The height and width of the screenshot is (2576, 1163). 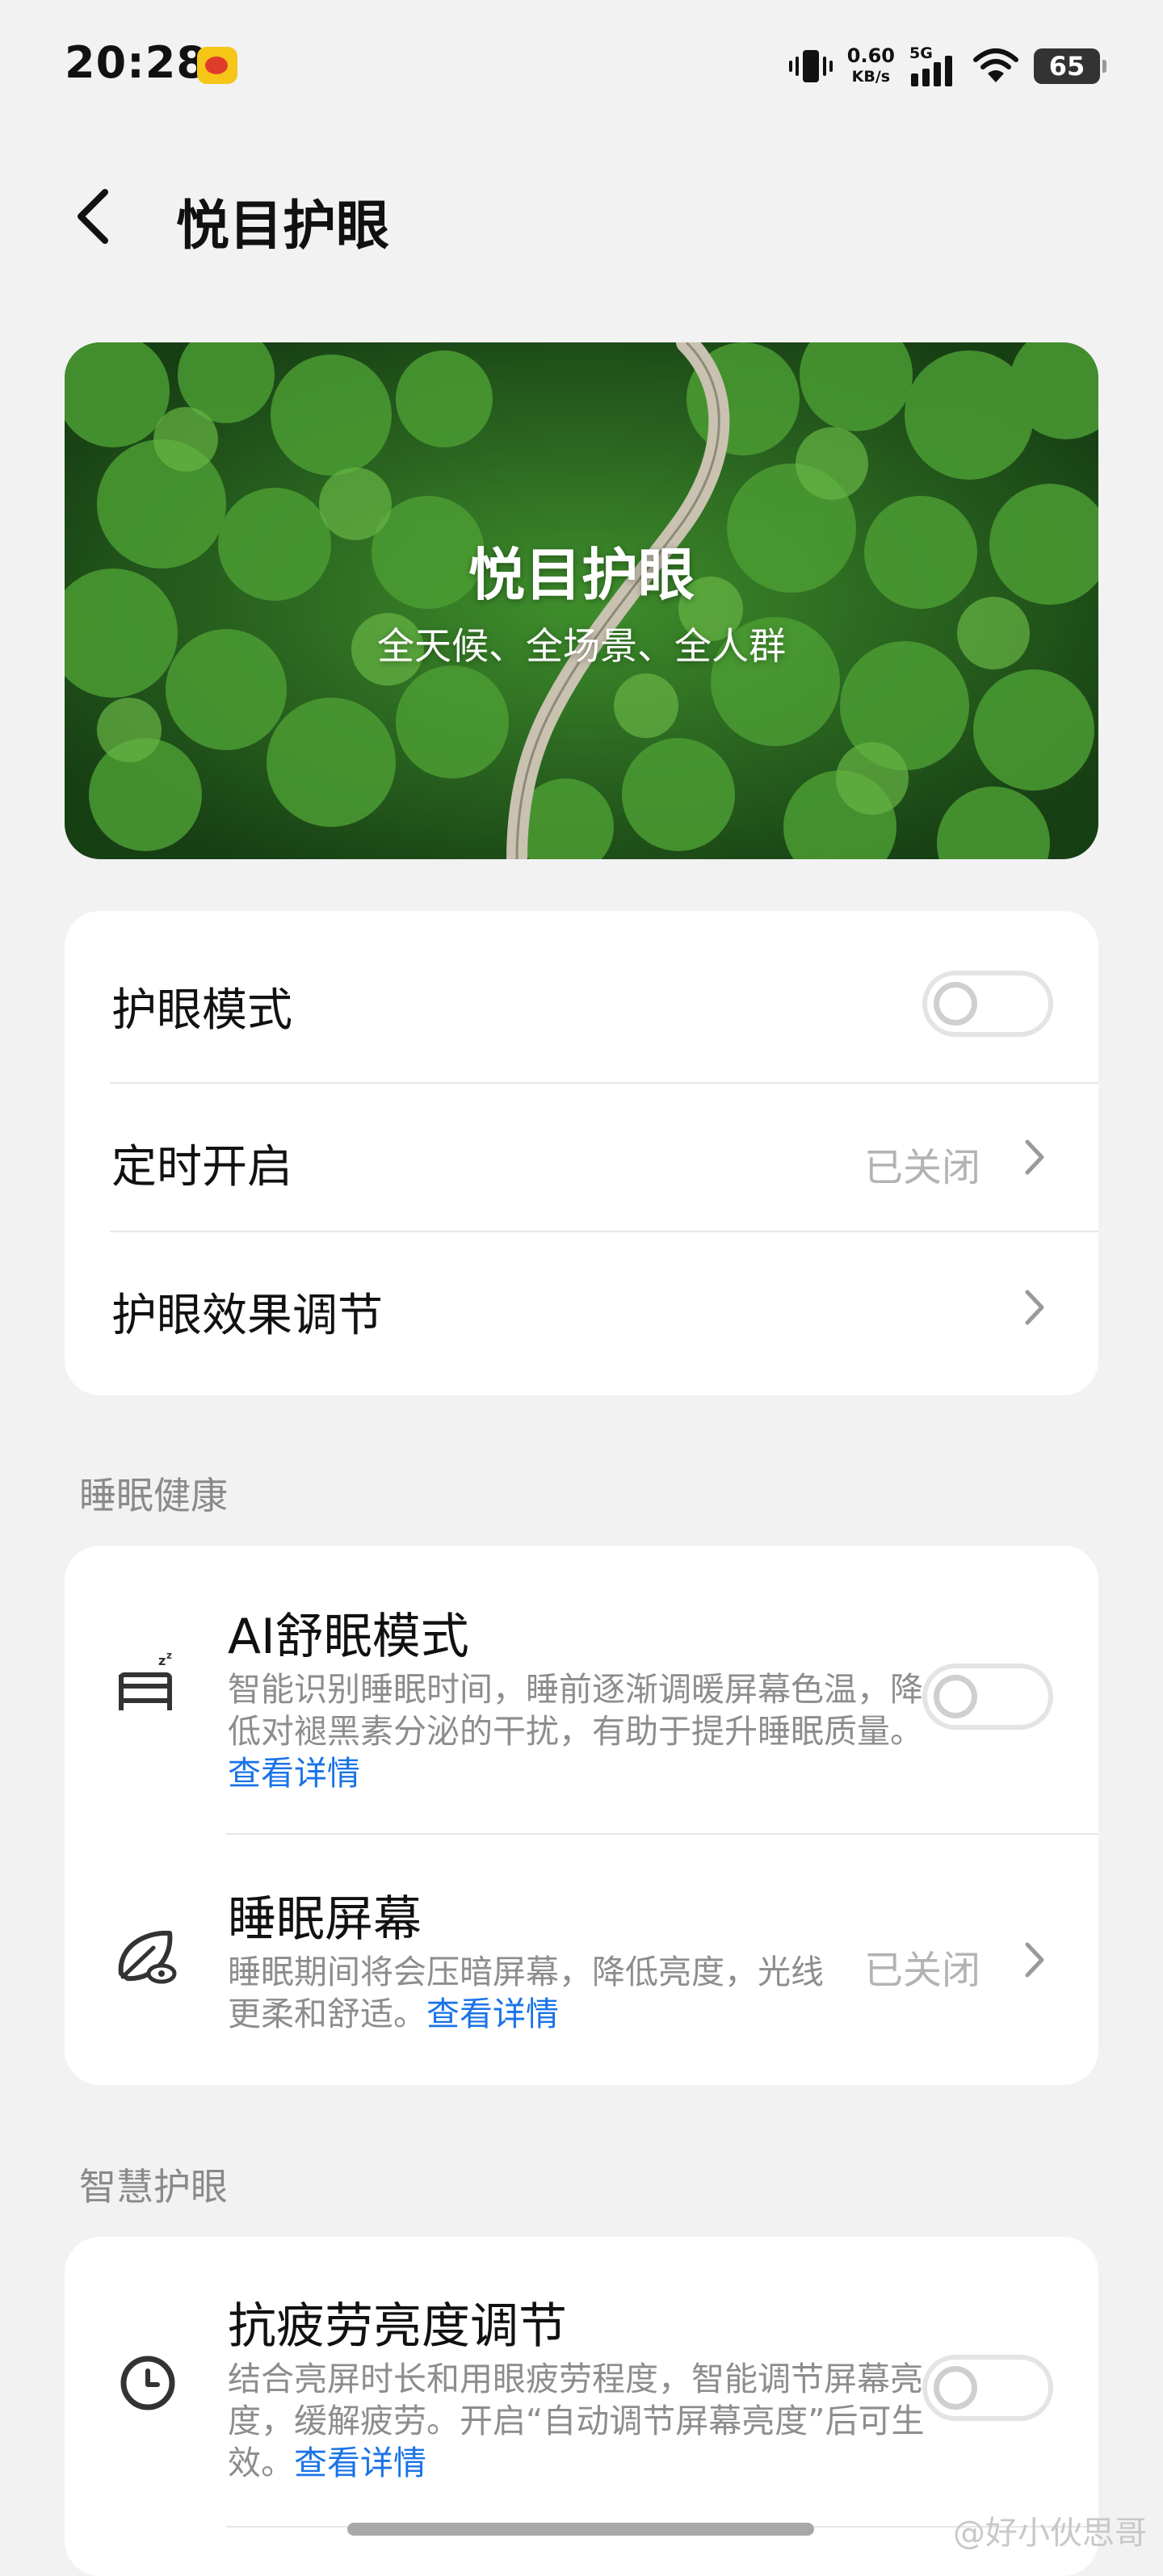 What do you see at coordinates (526, 1993) in the screenshot?
I see `sleep-screen-description: 睡眠期间将会压暗屏幕，降低亮度，光线更柔和舒适。查看详情` at bounding box center [526, 1993].